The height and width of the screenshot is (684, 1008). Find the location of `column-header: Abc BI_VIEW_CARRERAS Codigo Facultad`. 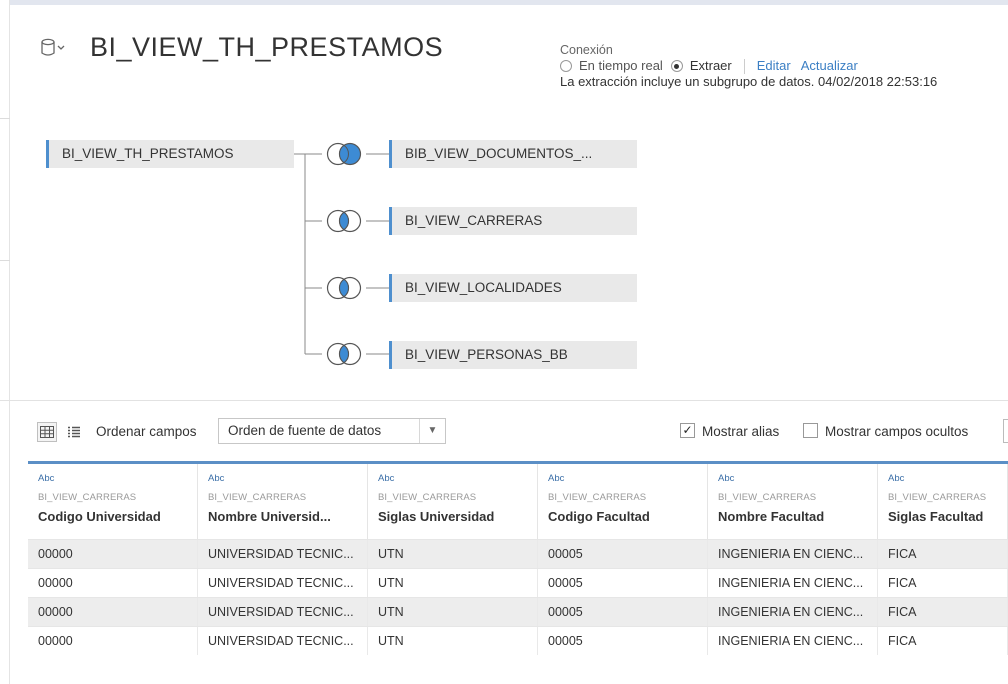

column-header: Abc BI_VIEW_CARRERAS Codigo Facultad is located at coordinates (623, 501).